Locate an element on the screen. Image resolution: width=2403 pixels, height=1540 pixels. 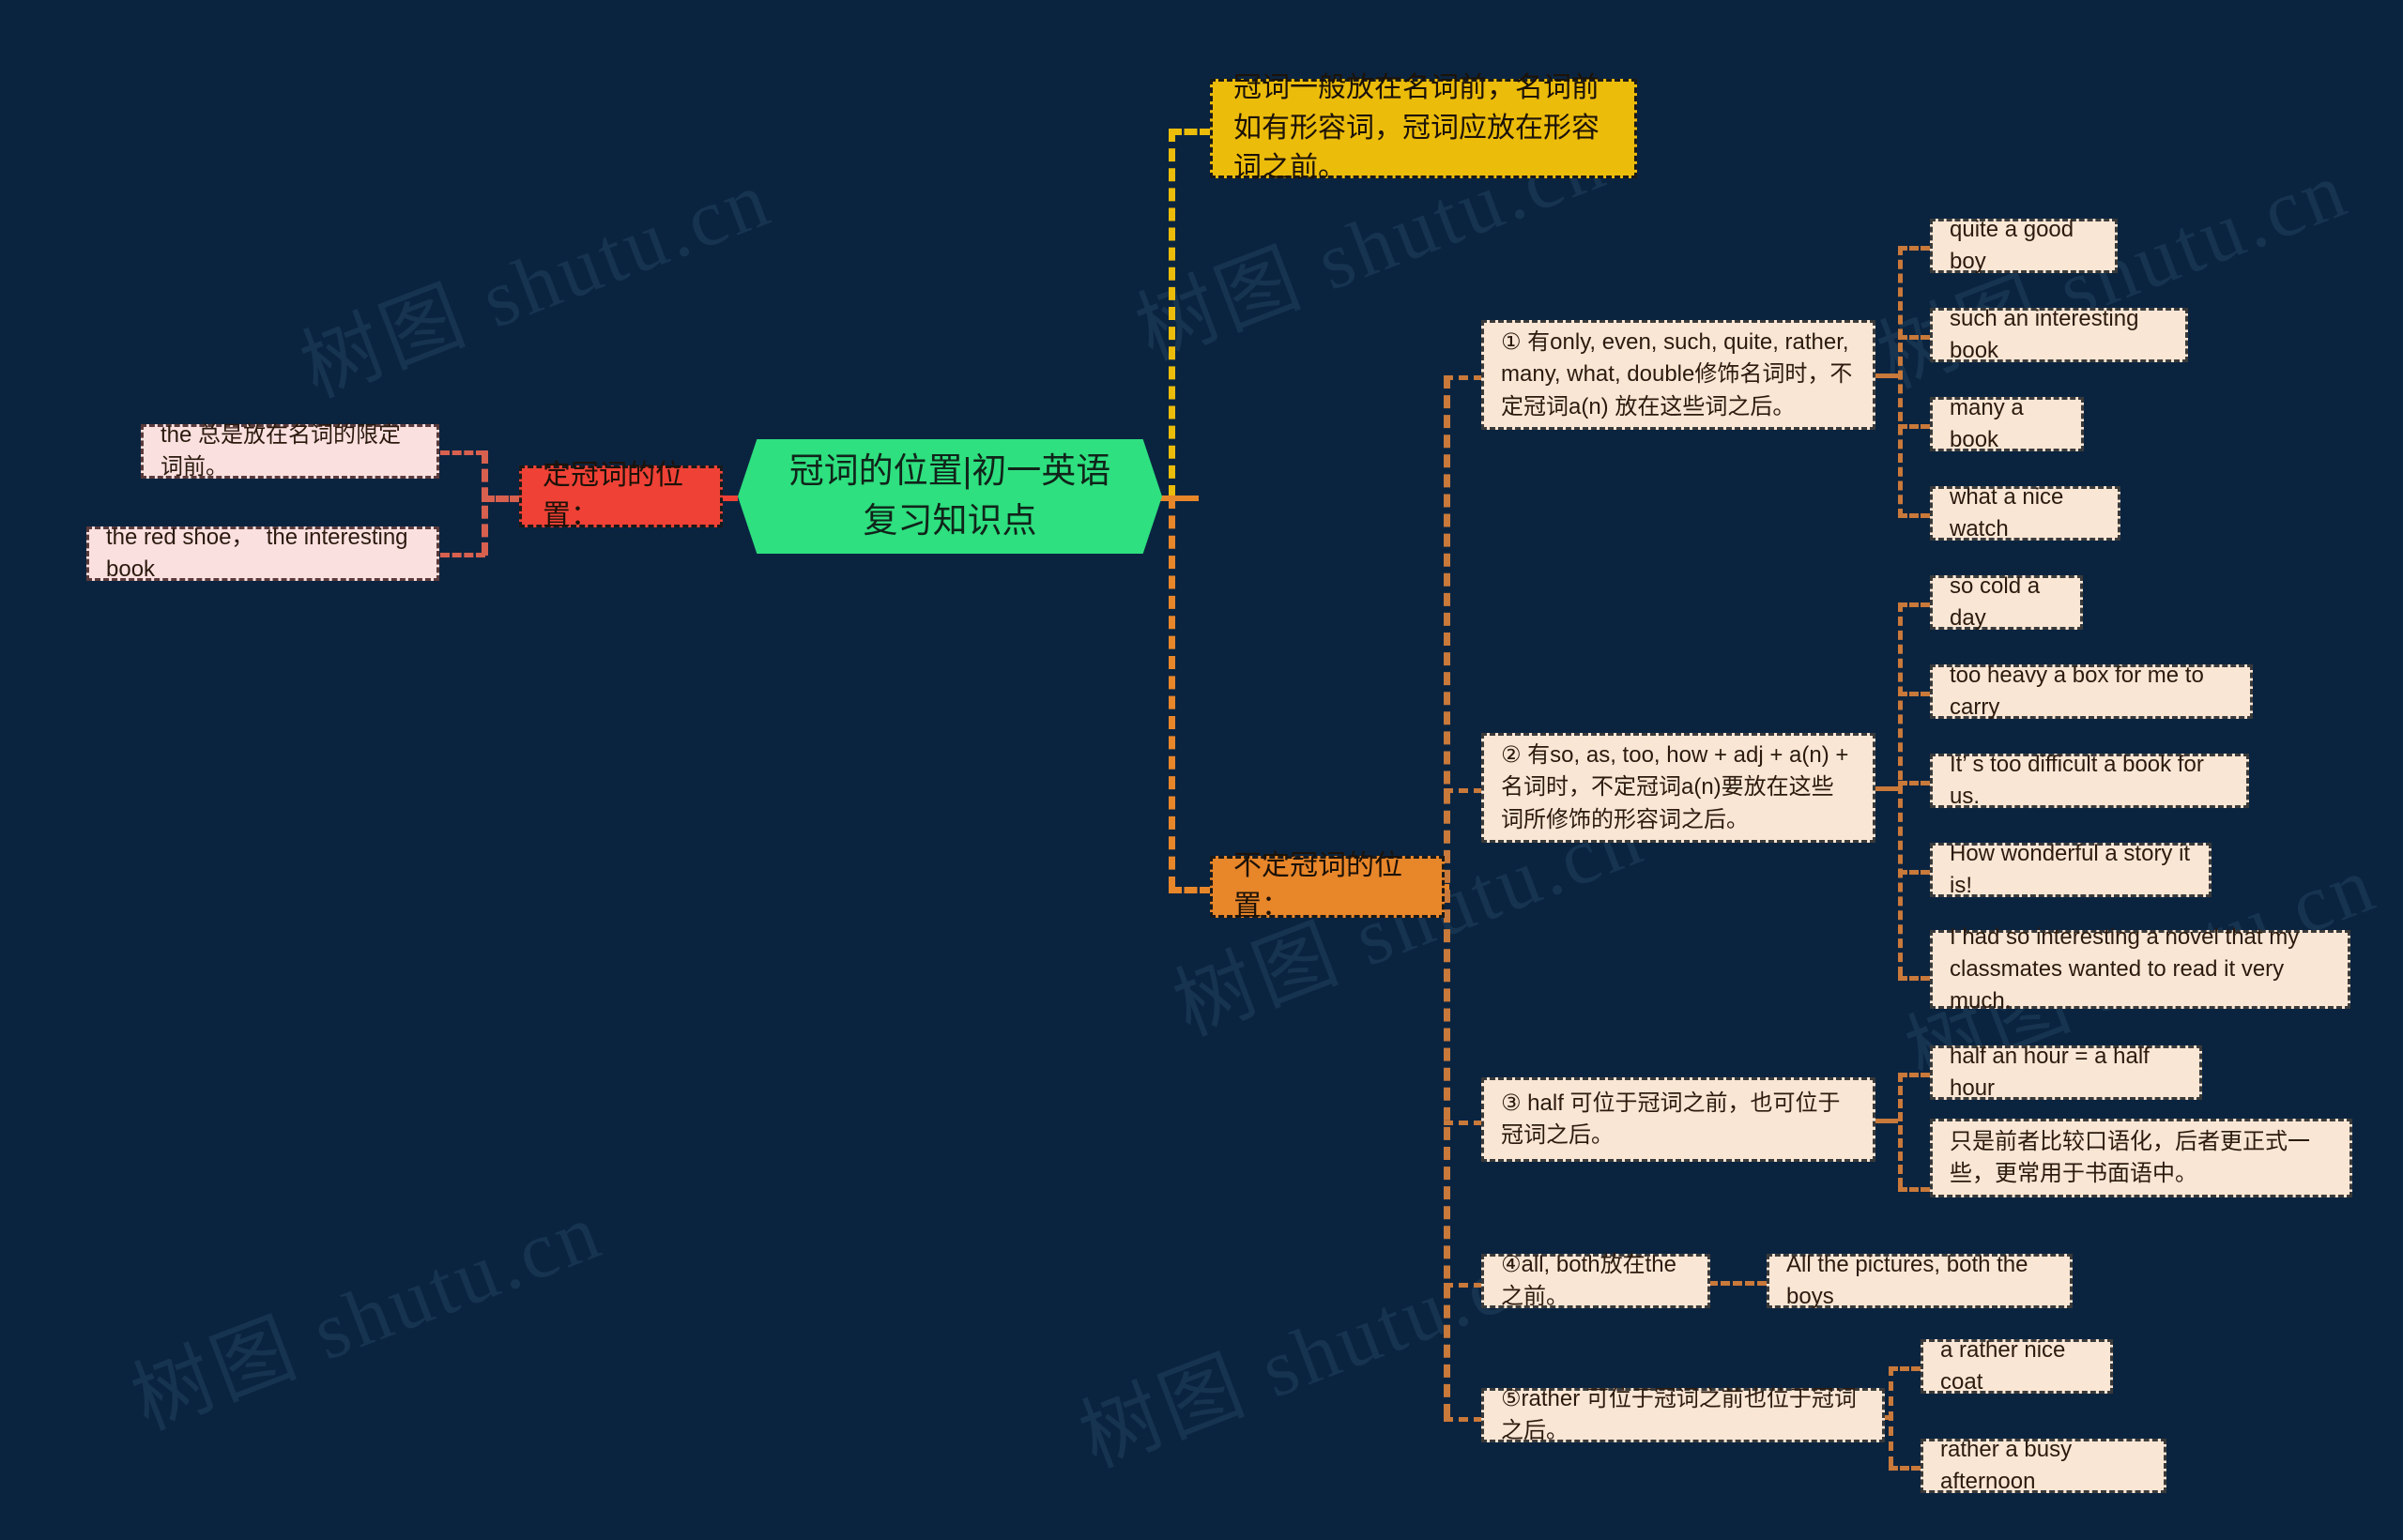
connector-item3-spine is located at coordinates (1901, 1130).